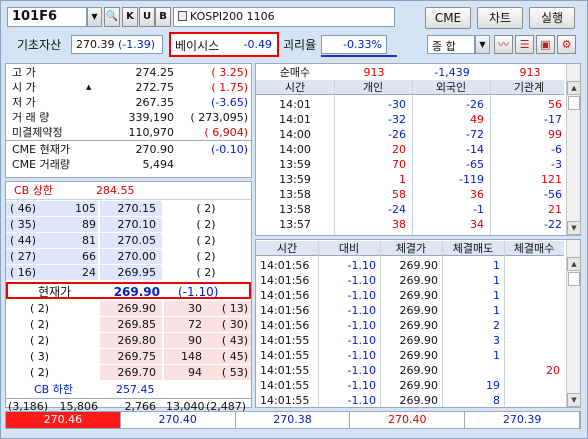  What do you see at coordinates (128, 389) in the screenshot?
I see `lower-limit-row: CB 하한 257.45` at bounding box center [128, 389].